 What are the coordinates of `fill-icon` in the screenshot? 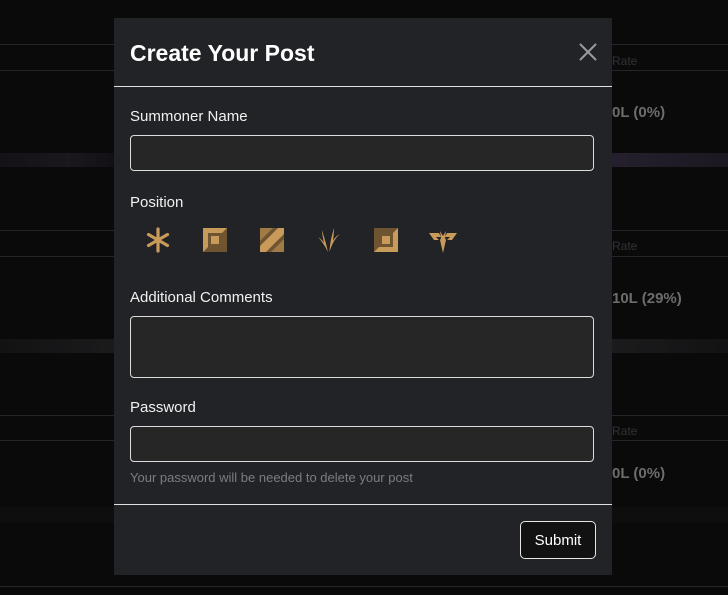 It's located at (158, 240).